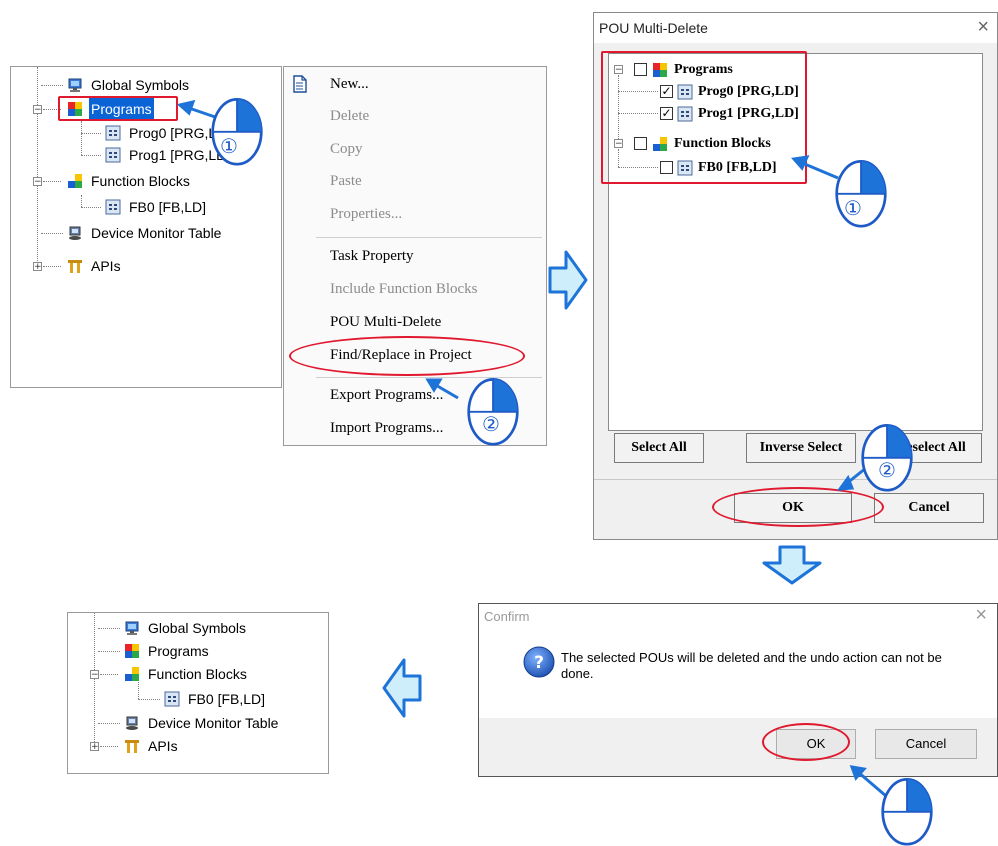 The width and height of the screenshot is (998, 846). Describe the element at coordinates (237, 130) in the screenshot. I see `mouse-callout-1: ①` at that location.